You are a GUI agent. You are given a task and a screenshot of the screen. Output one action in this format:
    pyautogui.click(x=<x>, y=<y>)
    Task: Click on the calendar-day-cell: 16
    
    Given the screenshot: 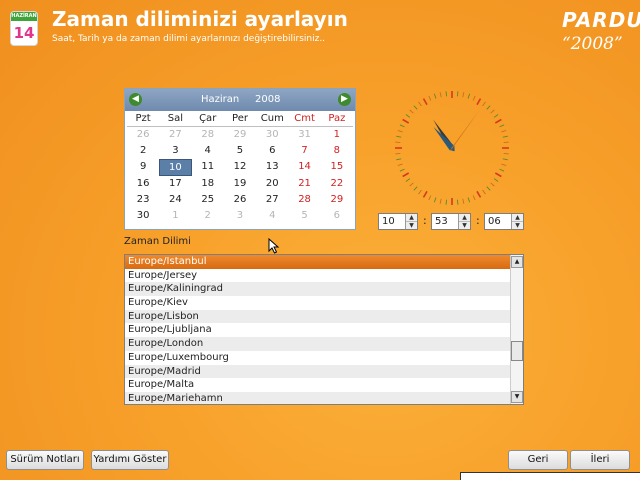 What is the action you would take?
    pyautogui.click(x=143, y=184)
    